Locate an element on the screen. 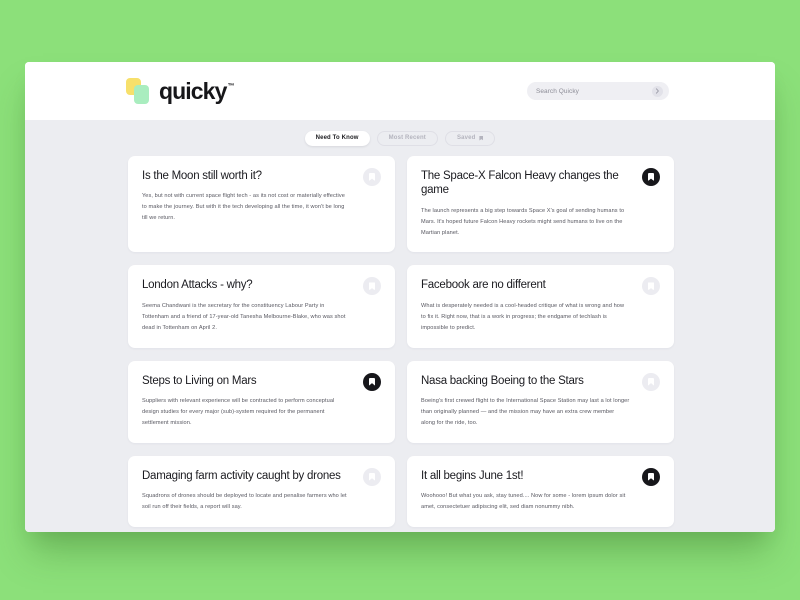 Image resolution: width=800 pixels, height=600 pixels. article-title: Nasa backing Boeing to the Stars is located at coordinates (502, 380).